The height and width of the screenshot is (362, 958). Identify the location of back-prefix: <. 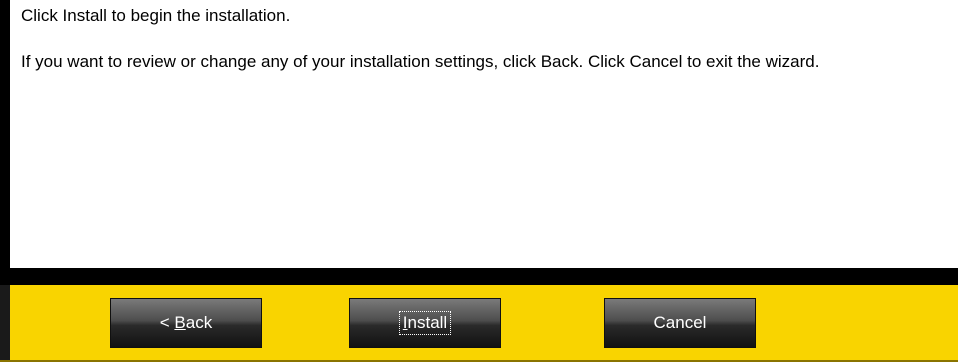
(167, 322).